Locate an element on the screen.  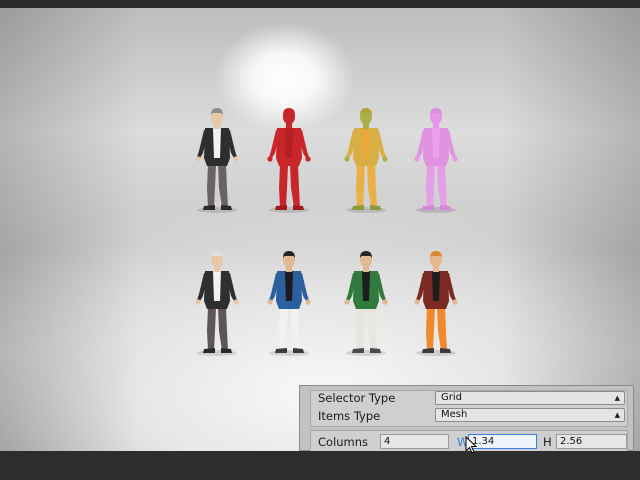
bottom-bar is located at coordinates (320, 465).